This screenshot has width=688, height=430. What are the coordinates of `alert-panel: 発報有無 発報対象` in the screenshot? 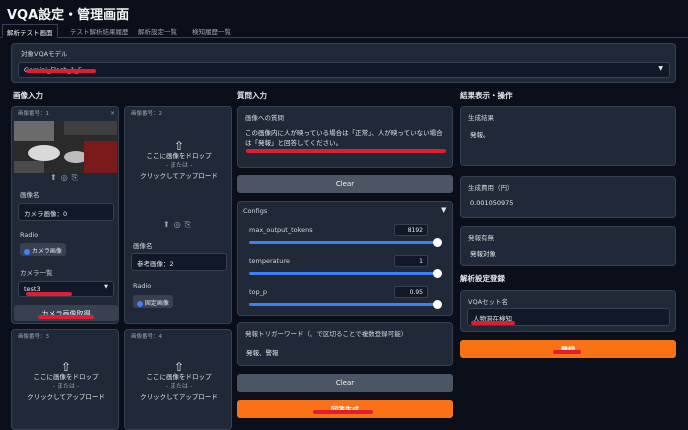 It's located at (568, 246).